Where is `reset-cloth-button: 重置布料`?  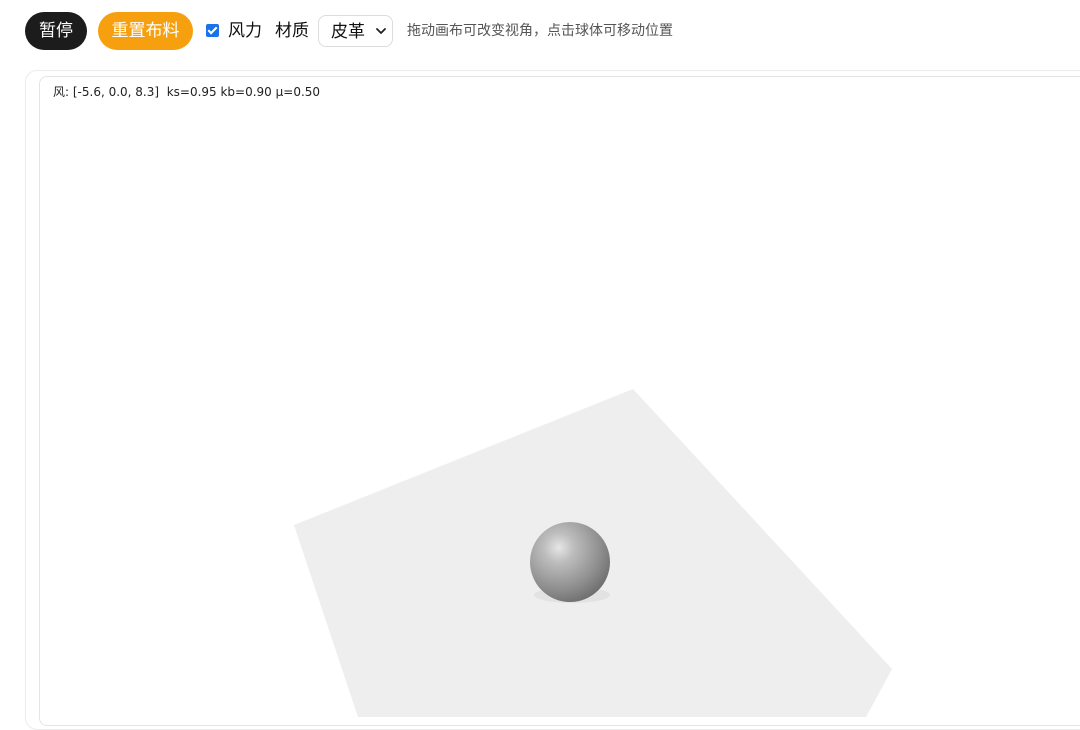 reset-cloth-button: 重置布料 is located at coordinates (145, 31).